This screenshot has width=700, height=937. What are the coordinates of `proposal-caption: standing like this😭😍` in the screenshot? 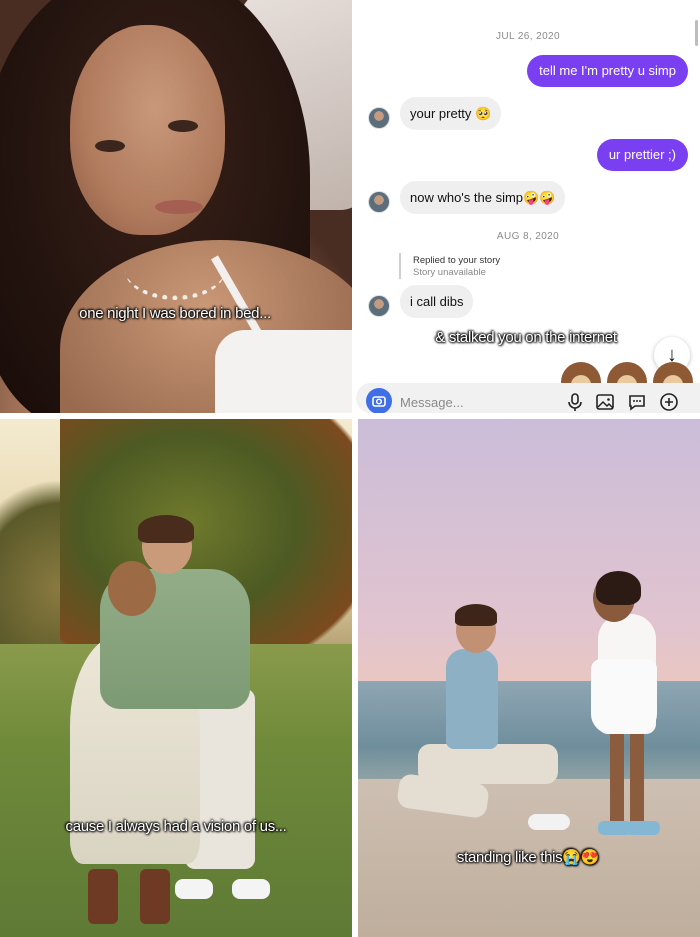 It's located at (528, 857).